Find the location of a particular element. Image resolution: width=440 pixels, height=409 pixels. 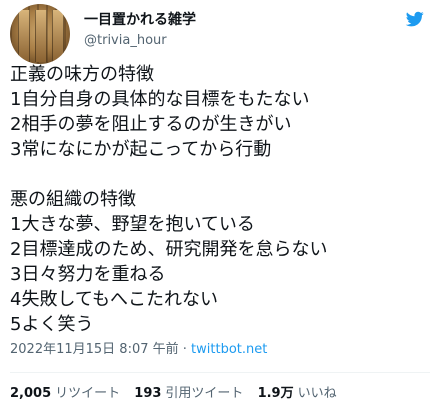

retweets-count: 2,005 is located at coordinates (31, 393).